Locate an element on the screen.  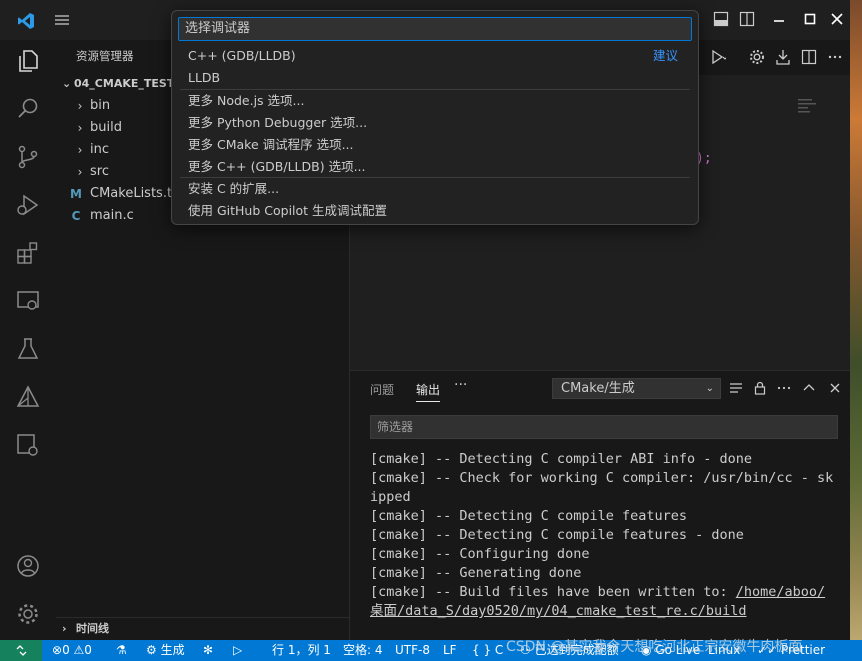
cmake-icon is located at coordinates (28, 397).